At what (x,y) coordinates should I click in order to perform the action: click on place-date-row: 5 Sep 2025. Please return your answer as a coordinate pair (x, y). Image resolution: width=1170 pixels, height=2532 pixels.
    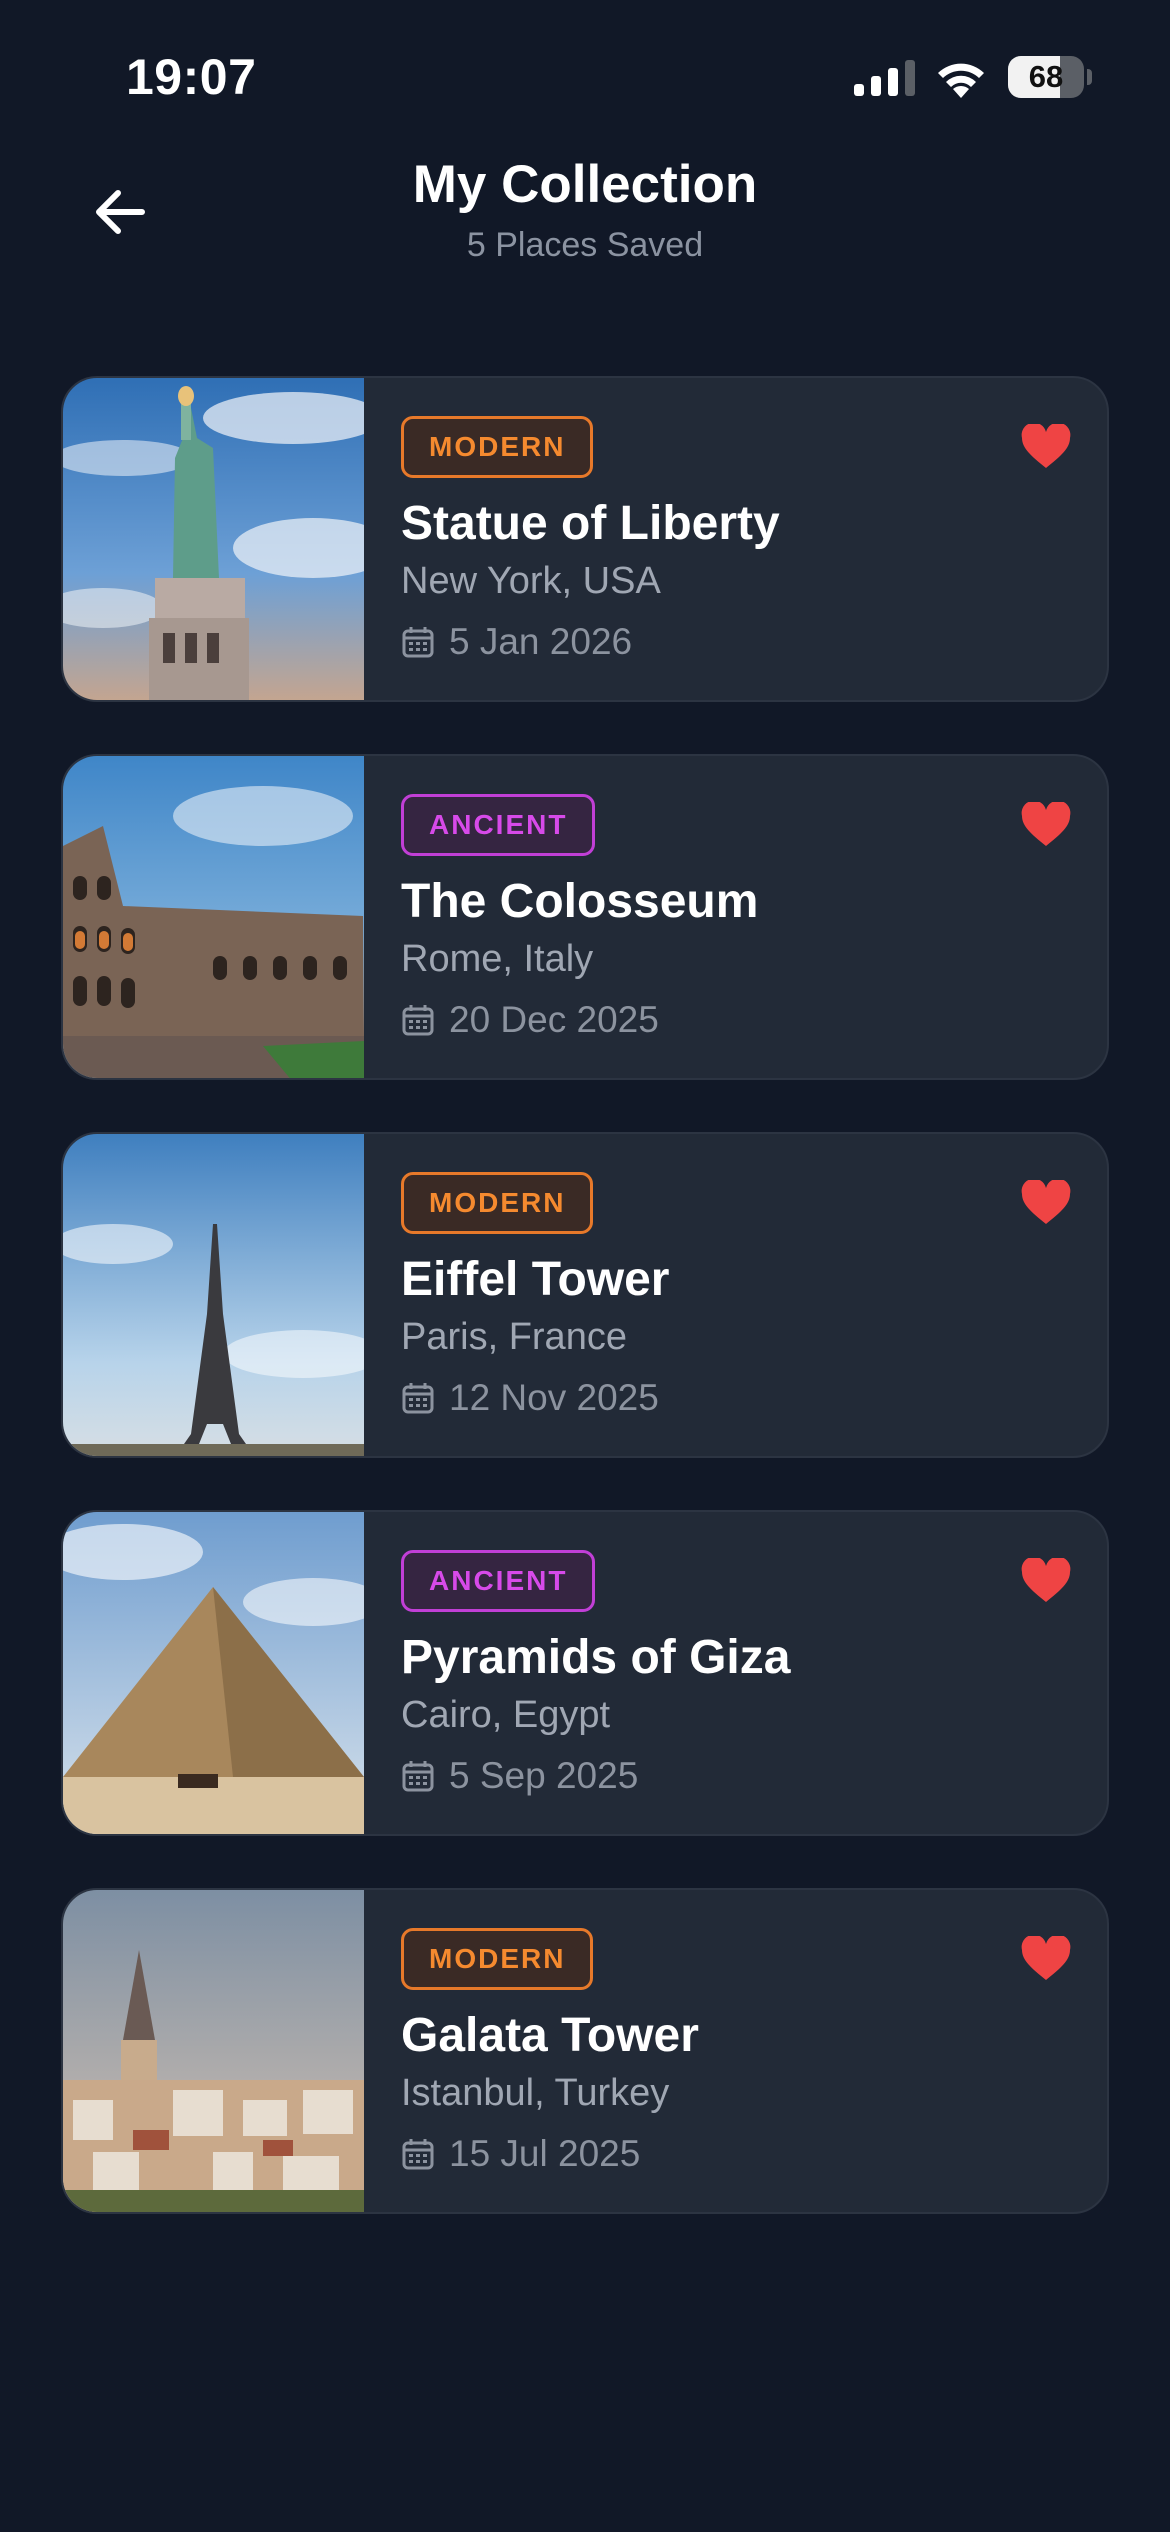
    Looking at the image, I should click on (519, 1776).